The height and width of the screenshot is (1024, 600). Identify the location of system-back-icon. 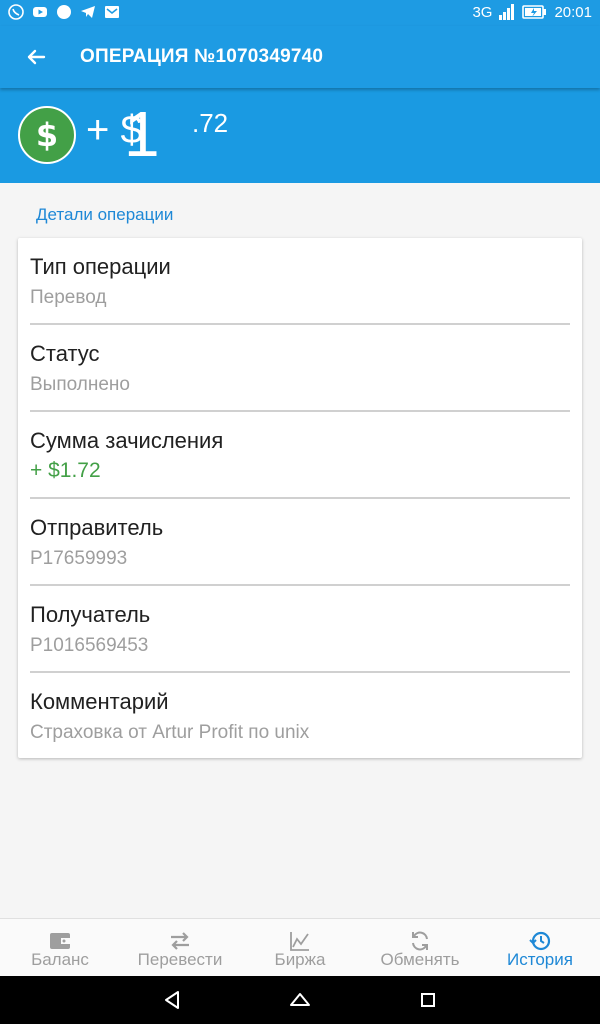
(172, 1000).